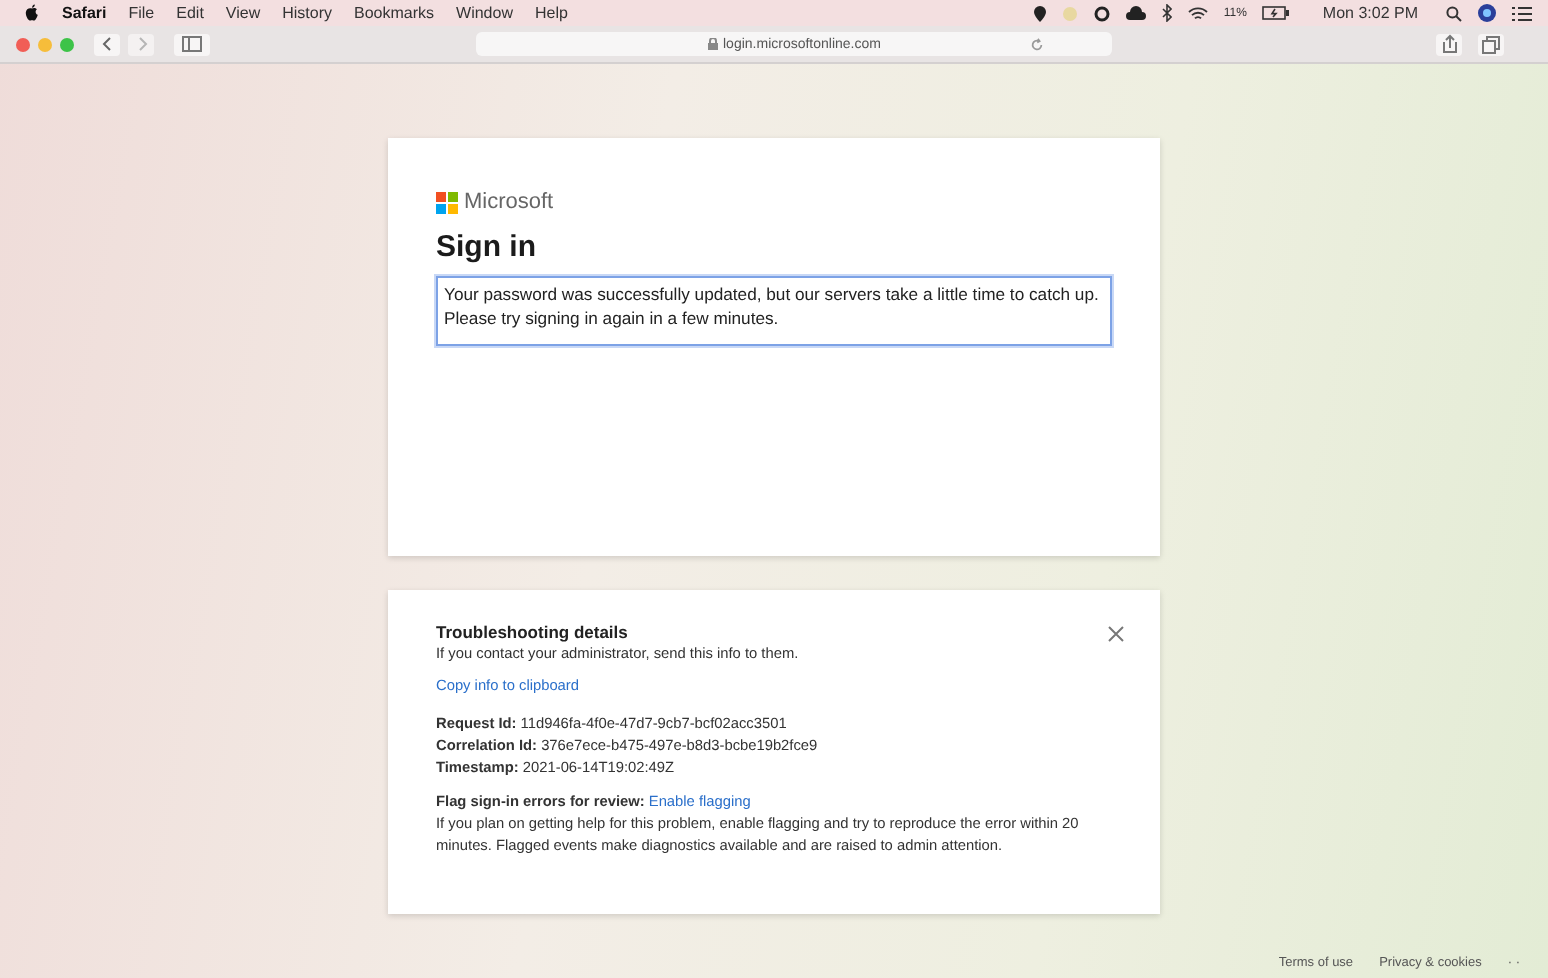 This screenshot has width=1548, height=978. Describe the element at coordinates (190, 13) in the screenshot. I see `menu-item: Edit` at that location.